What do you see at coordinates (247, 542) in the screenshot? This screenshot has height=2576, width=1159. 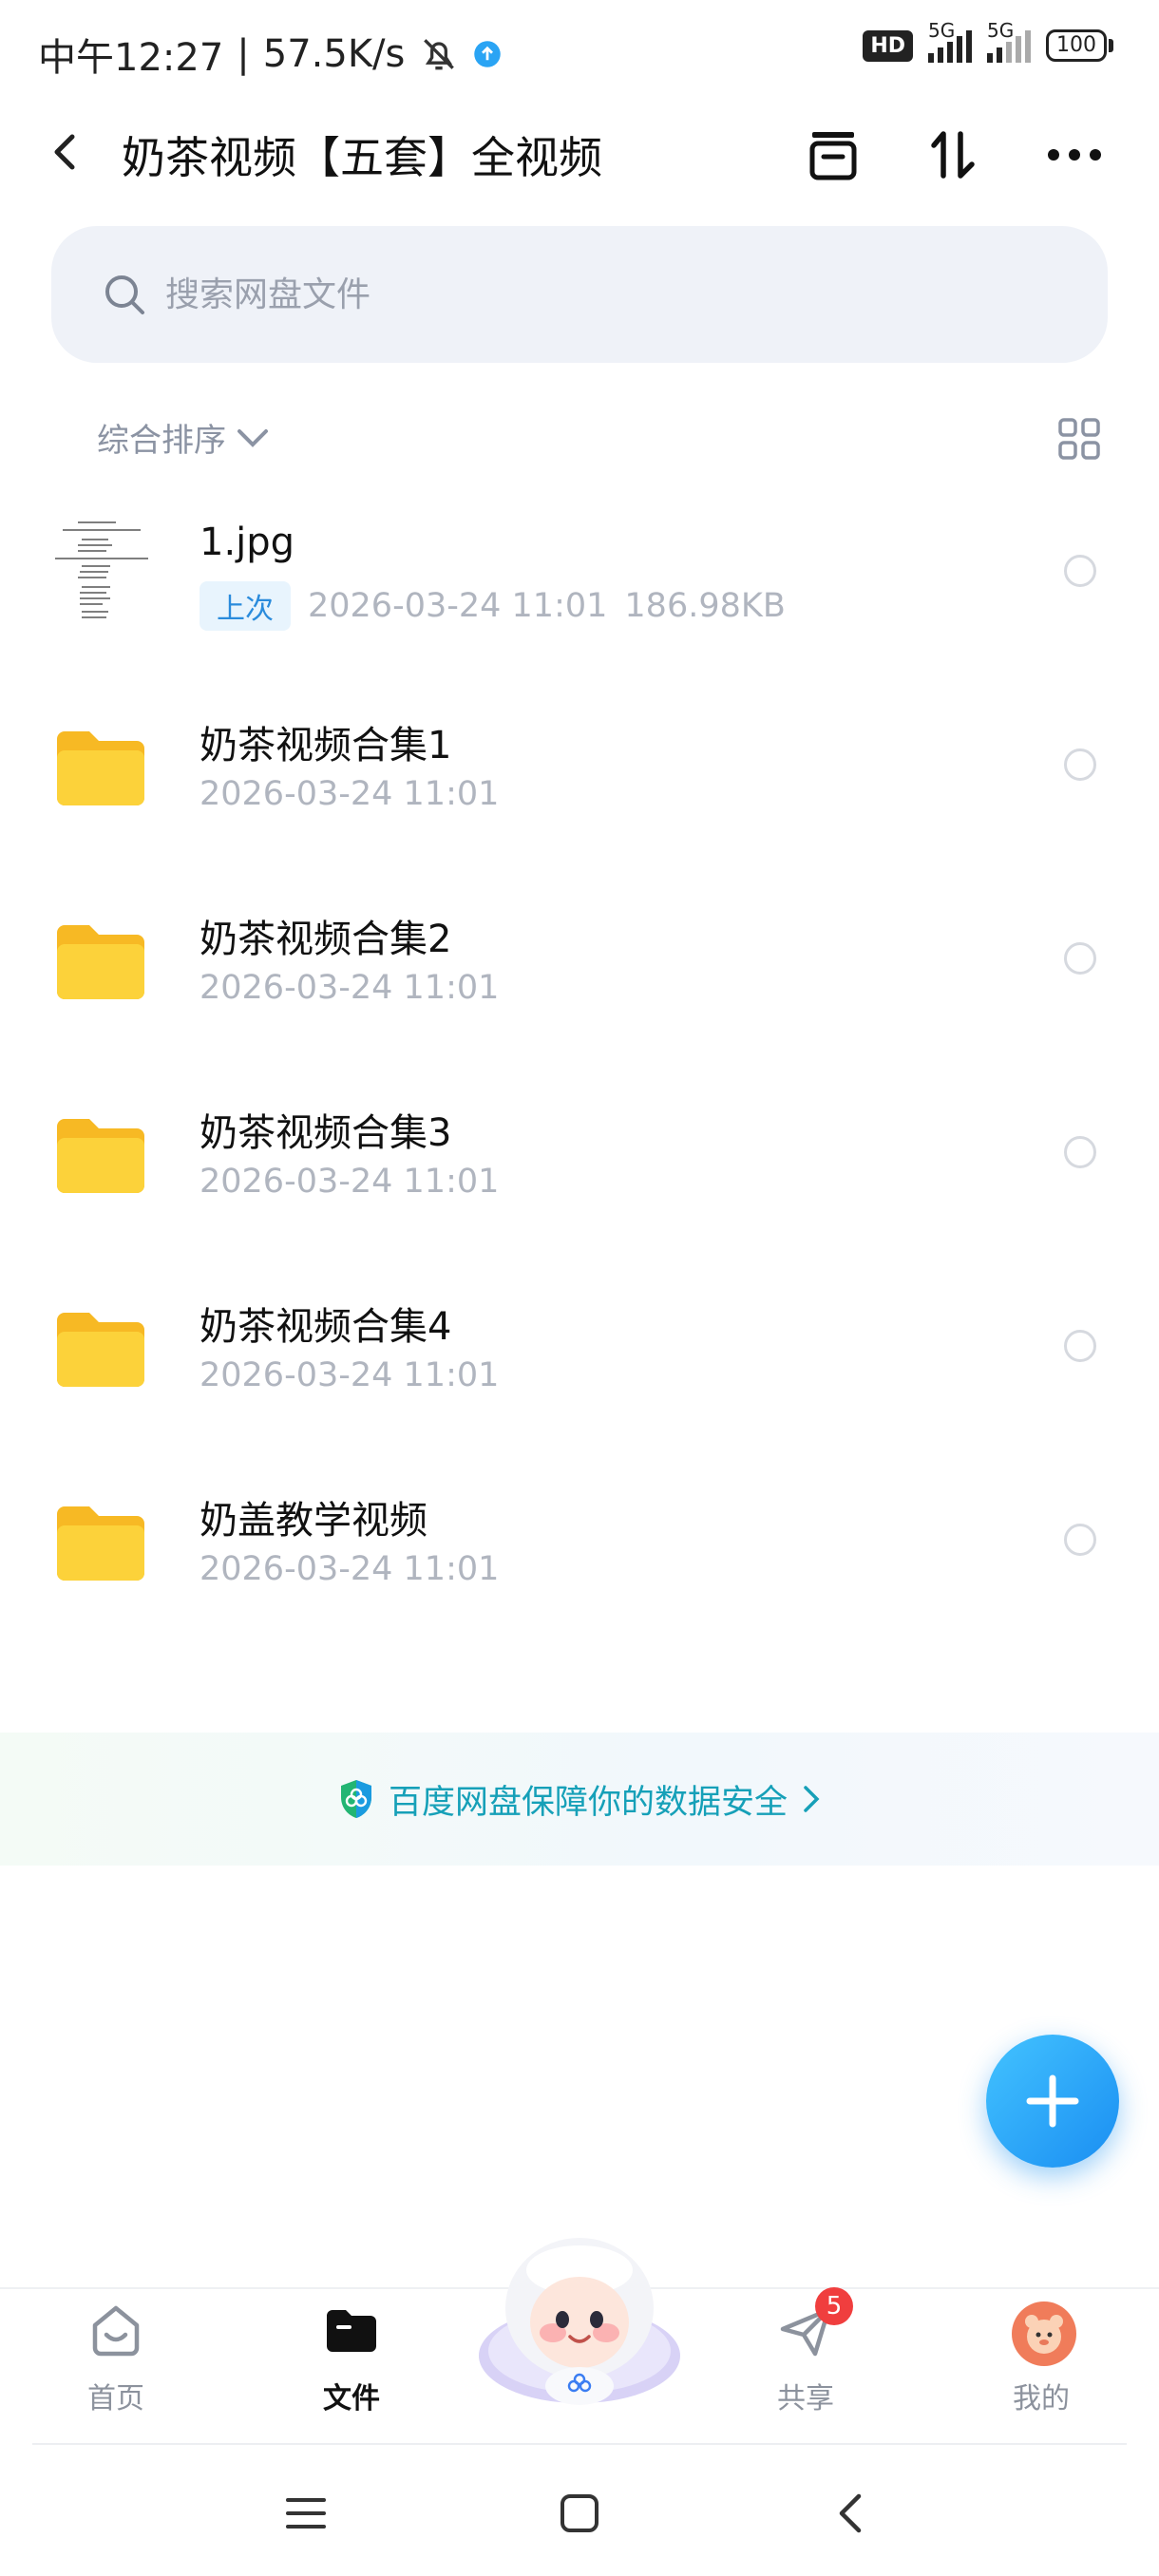 I see `file-name: 1.jpg` at bounding box center [247, 542].